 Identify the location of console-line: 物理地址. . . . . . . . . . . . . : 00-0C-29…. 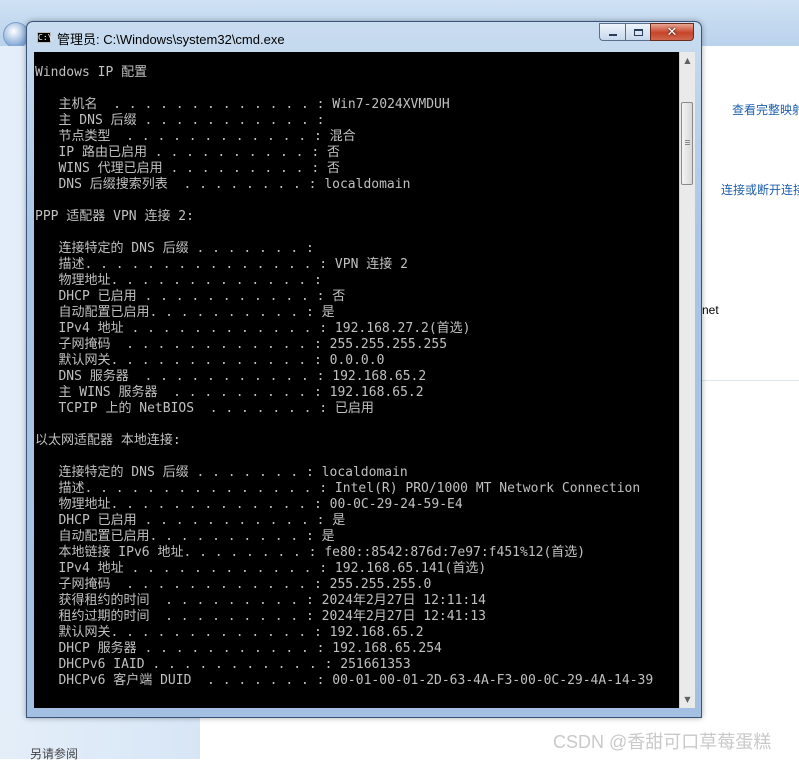
(249, 504).